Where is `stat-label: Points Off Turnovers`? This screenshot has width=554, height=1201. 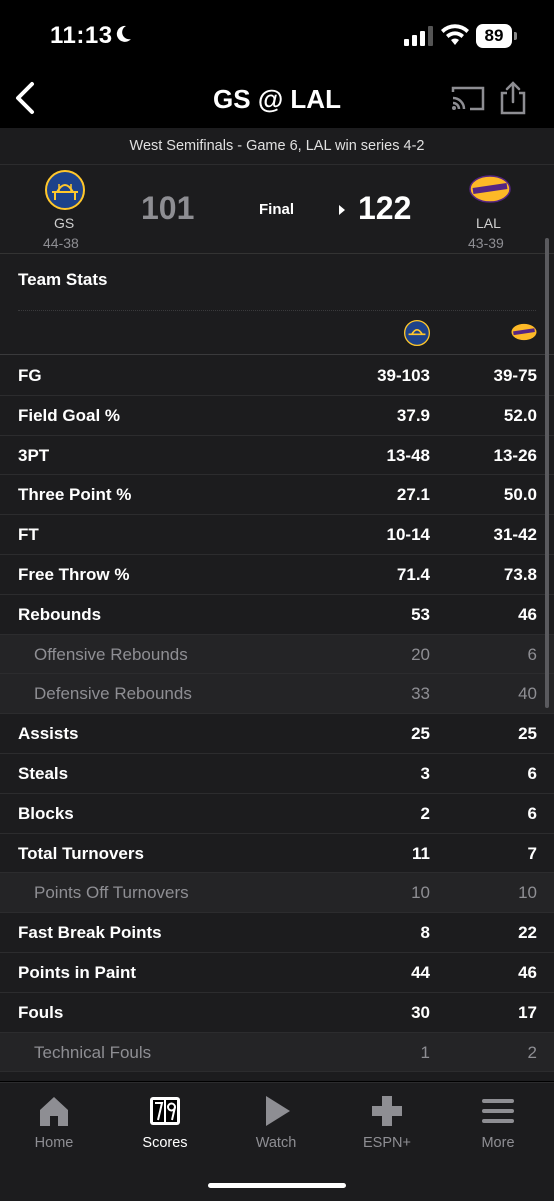 stat-label: Points Off Turnovers is located at coordinates (111, 893).